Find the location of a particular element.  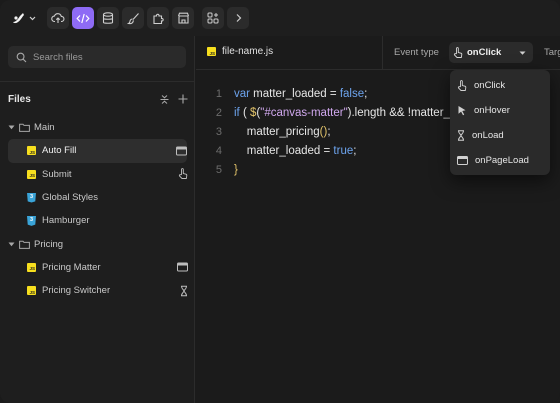

store-button is located at coordinates (183, 18).